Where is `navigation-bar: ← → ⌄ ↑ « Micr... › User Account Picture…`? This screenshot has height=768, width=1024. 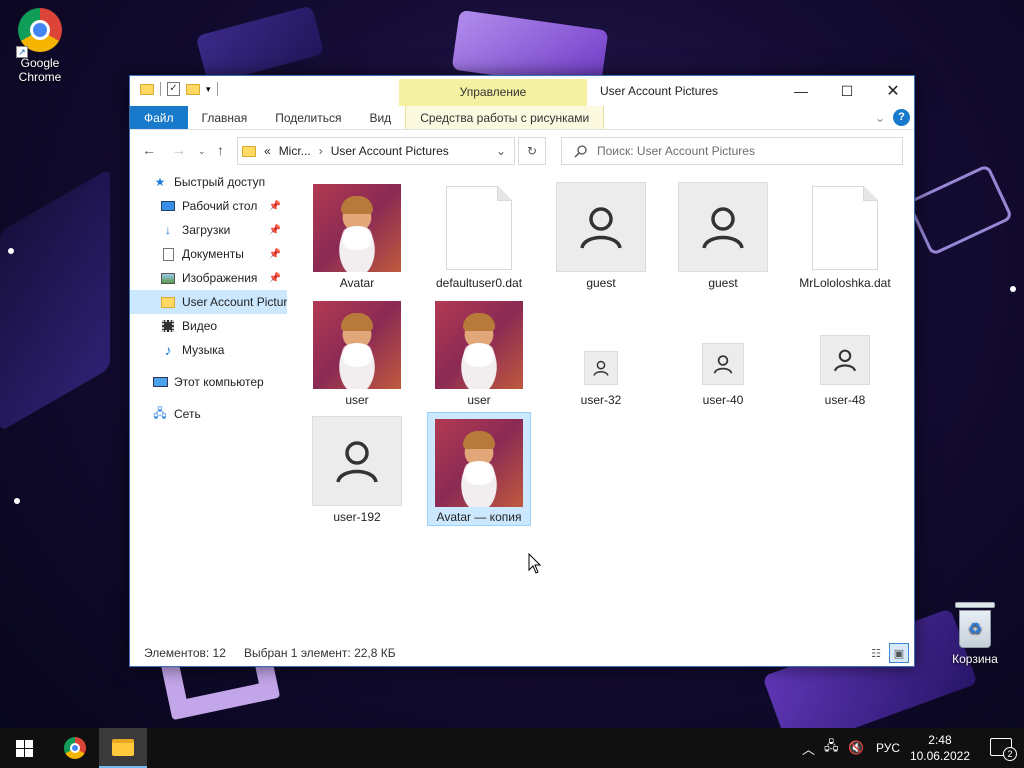 navigation-bar: ← → ⌄ ↑ « Micr... › User Account Picture… is located at coordinates (522, 150).